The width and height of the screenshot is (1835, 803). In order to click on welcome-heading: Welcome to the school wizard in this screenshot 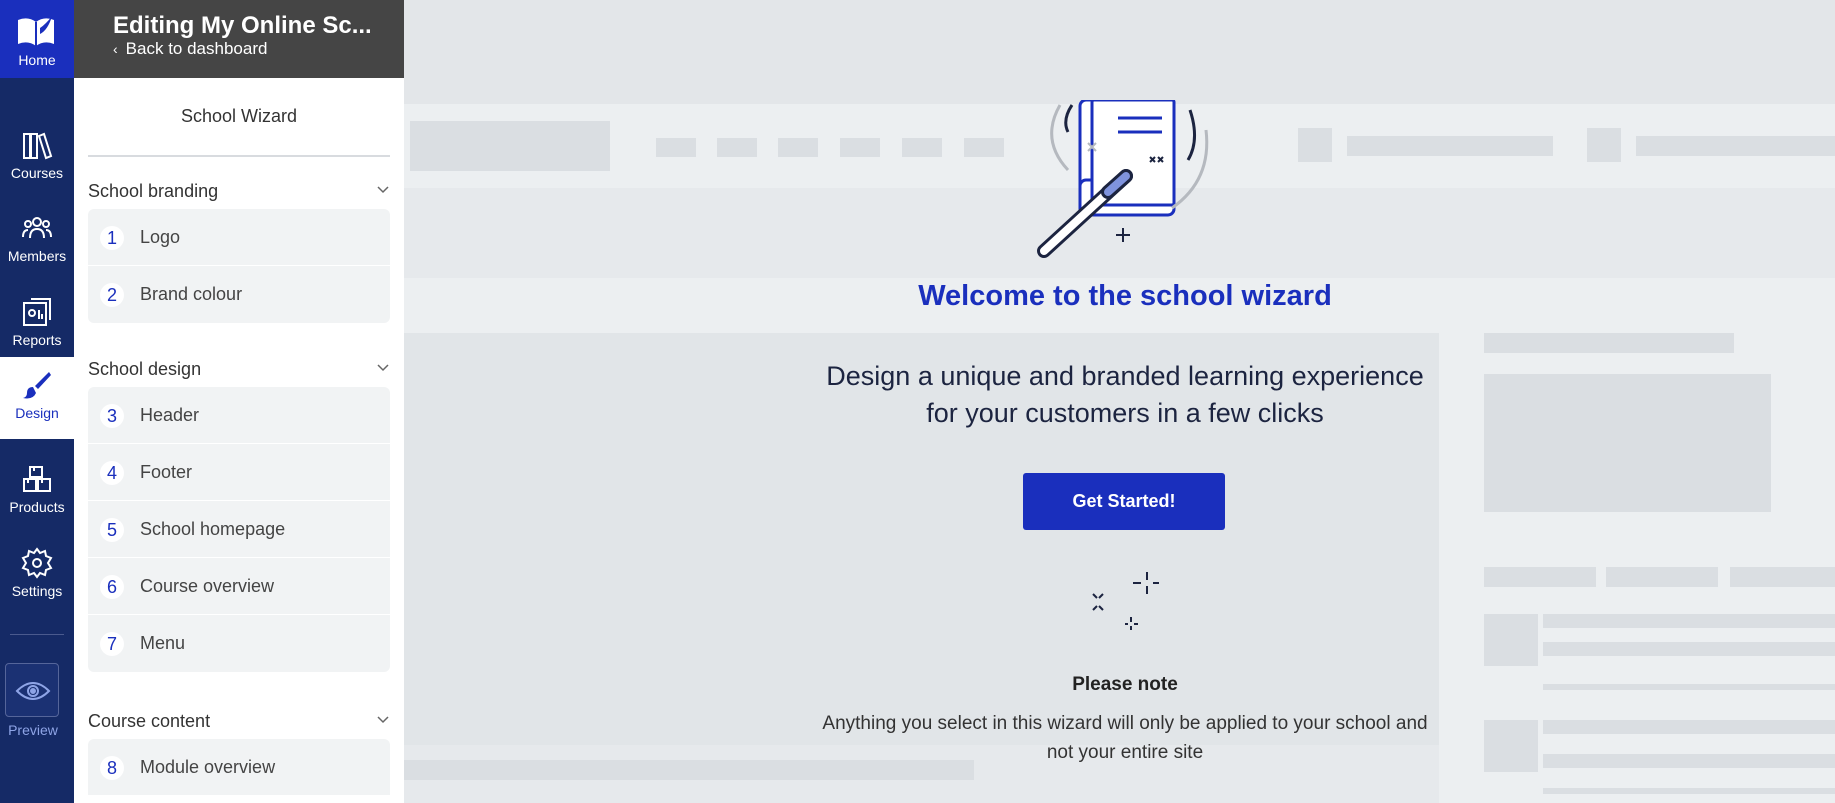, I will do `click(1125, 296)`.